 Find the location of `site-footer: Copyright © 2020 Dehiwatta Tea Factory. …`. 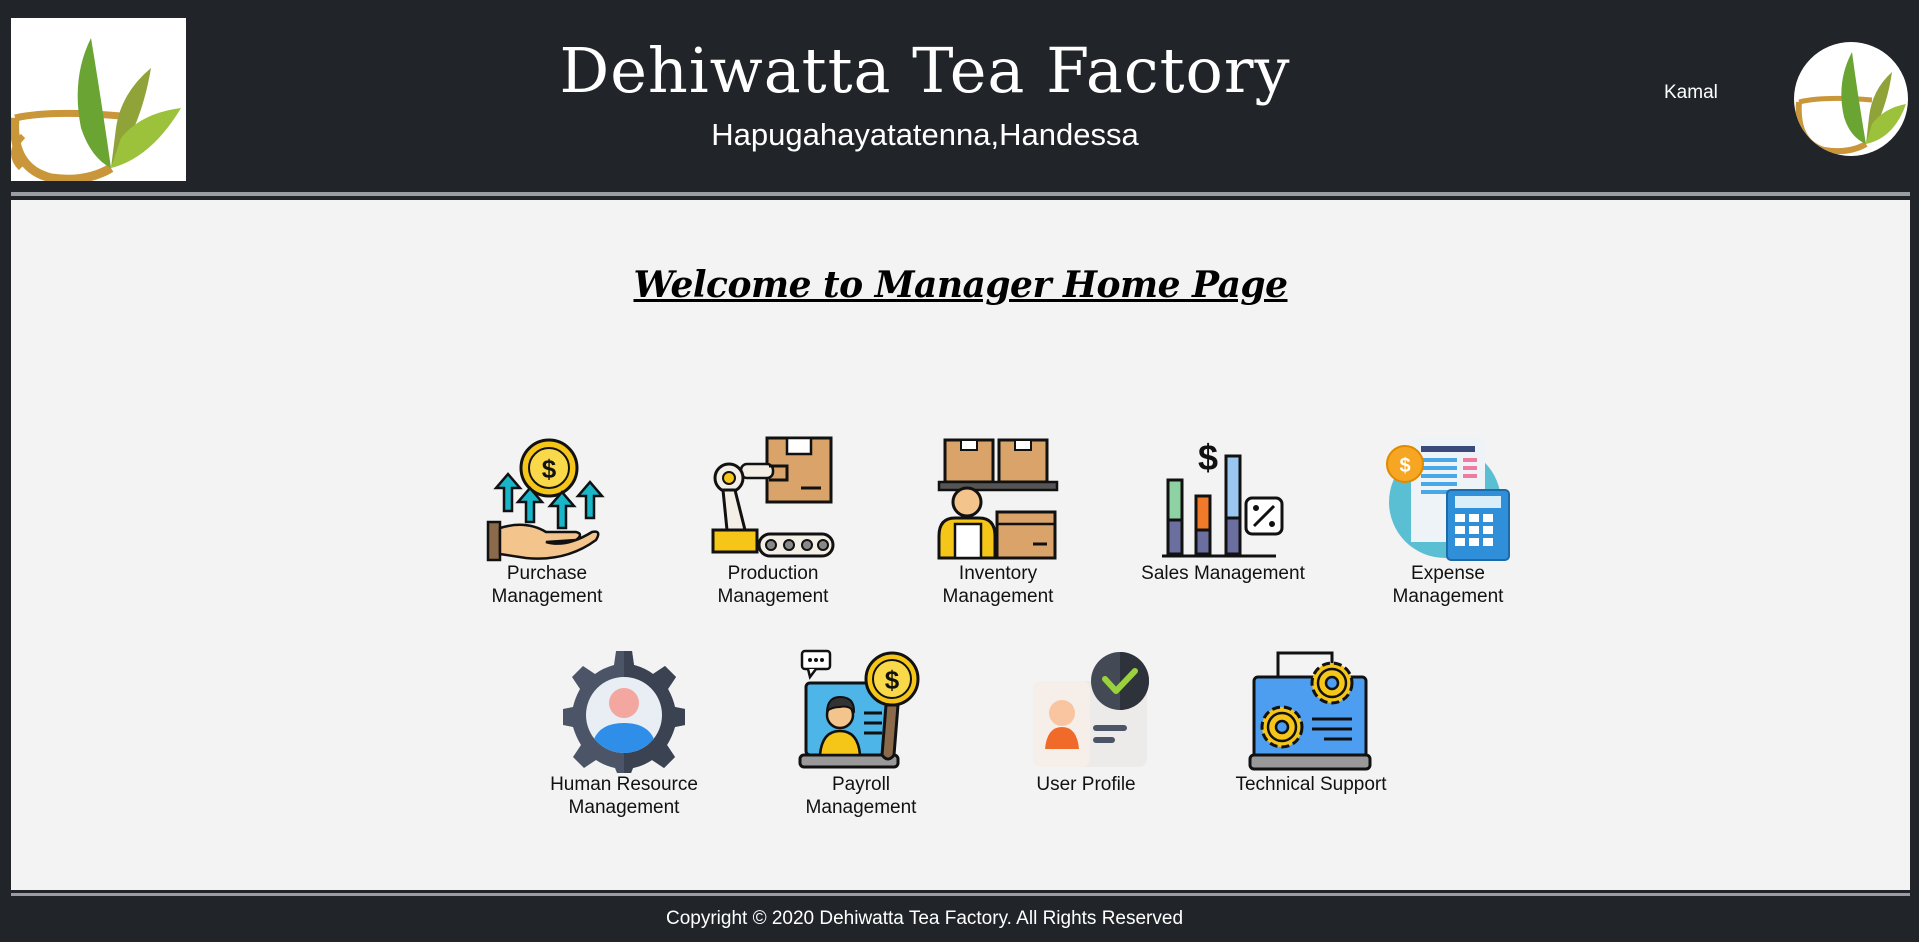

site-footer: Copyright © 2020 Dehiwatta Tea Factory. … is located at coordinates (959, 919).